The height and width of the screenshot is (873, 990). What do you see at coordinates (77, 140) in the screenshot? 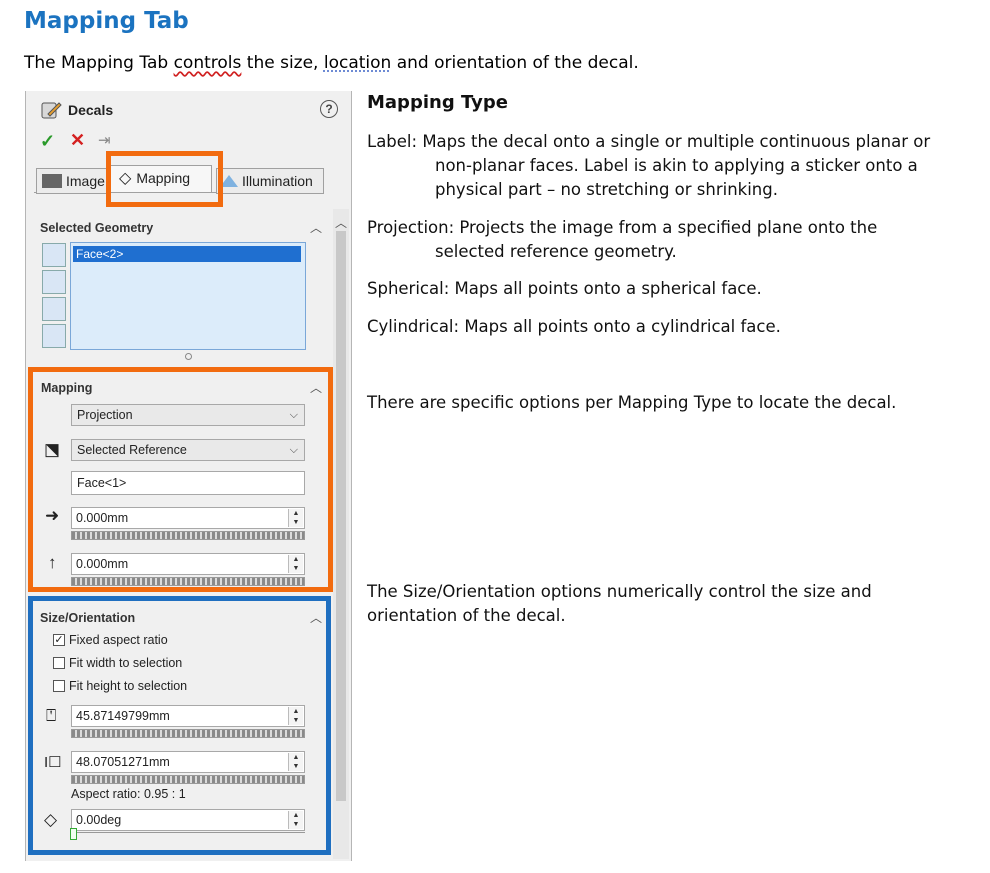
I see `cancel-x-icon: ✕` at bounding box center [77, 140].